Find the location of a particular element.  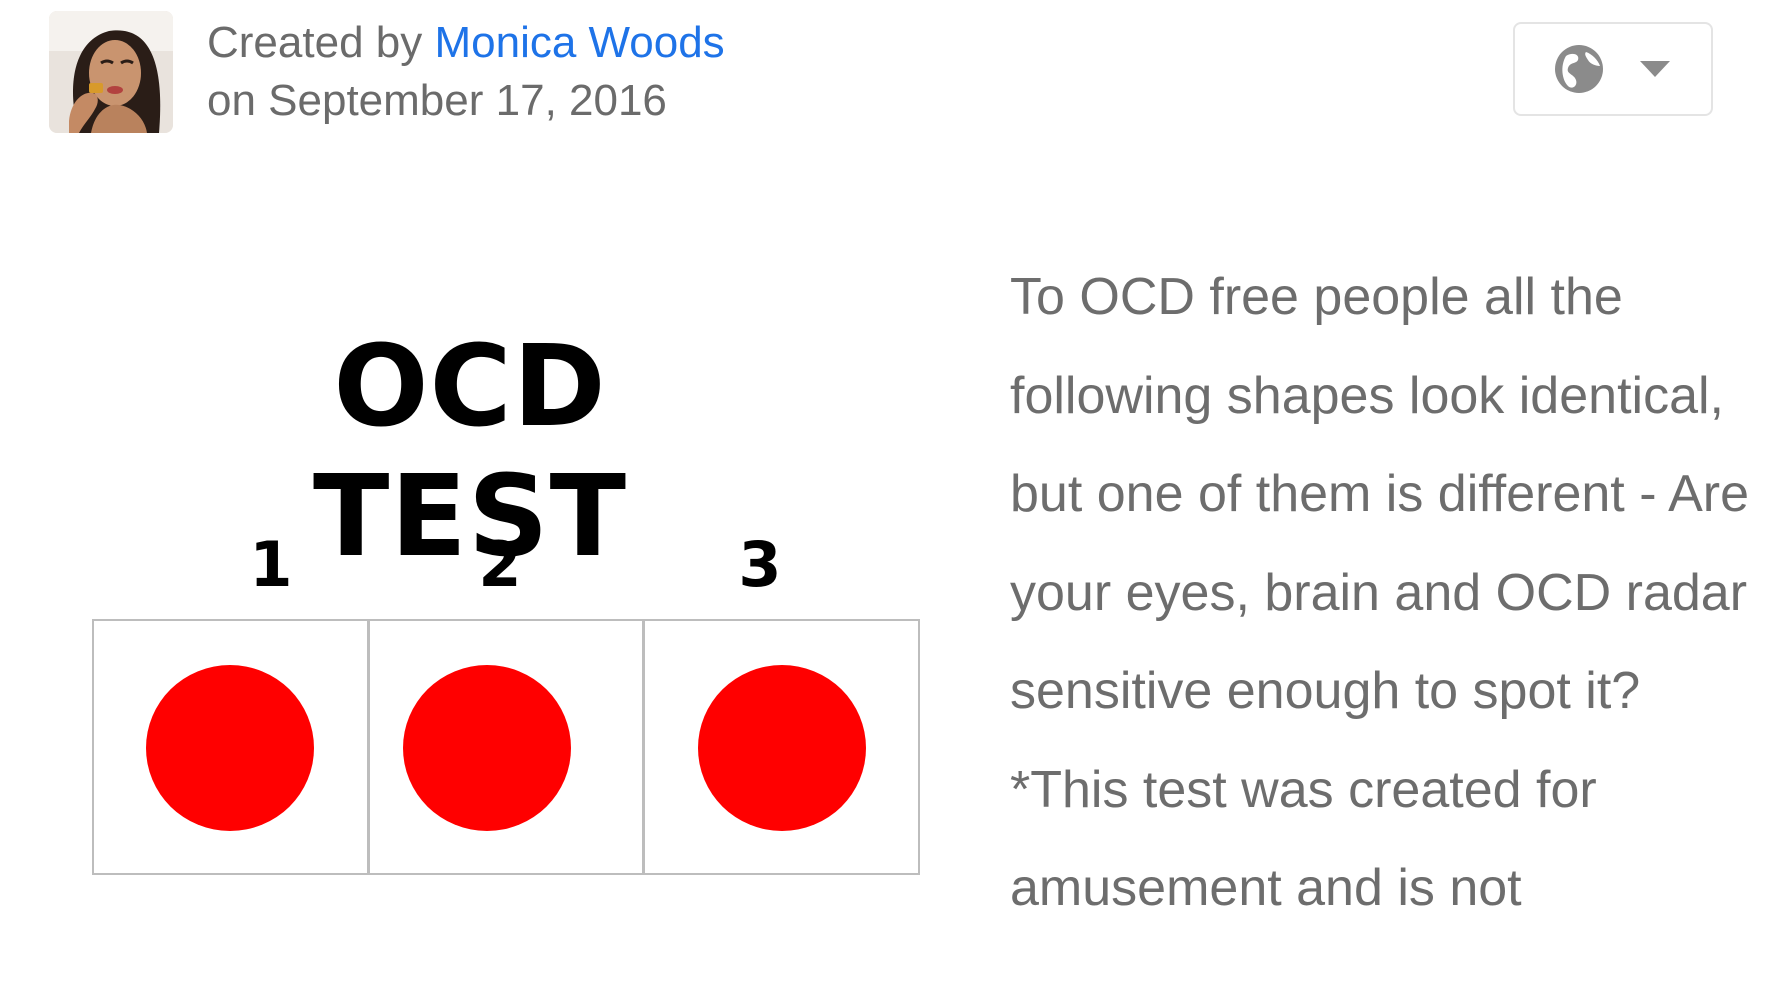

created-by-label: Created by is located at coordinates (315, 42).